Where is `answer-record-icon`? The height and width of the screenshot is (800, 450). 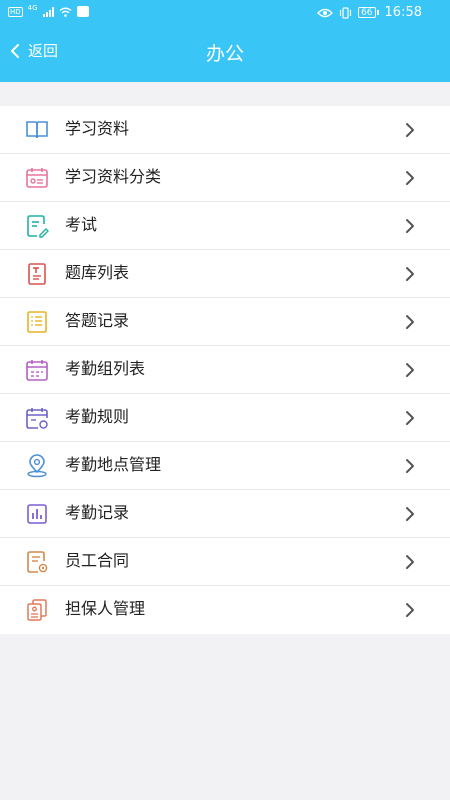 answer-record-icon is located at coordinates (37, 322).